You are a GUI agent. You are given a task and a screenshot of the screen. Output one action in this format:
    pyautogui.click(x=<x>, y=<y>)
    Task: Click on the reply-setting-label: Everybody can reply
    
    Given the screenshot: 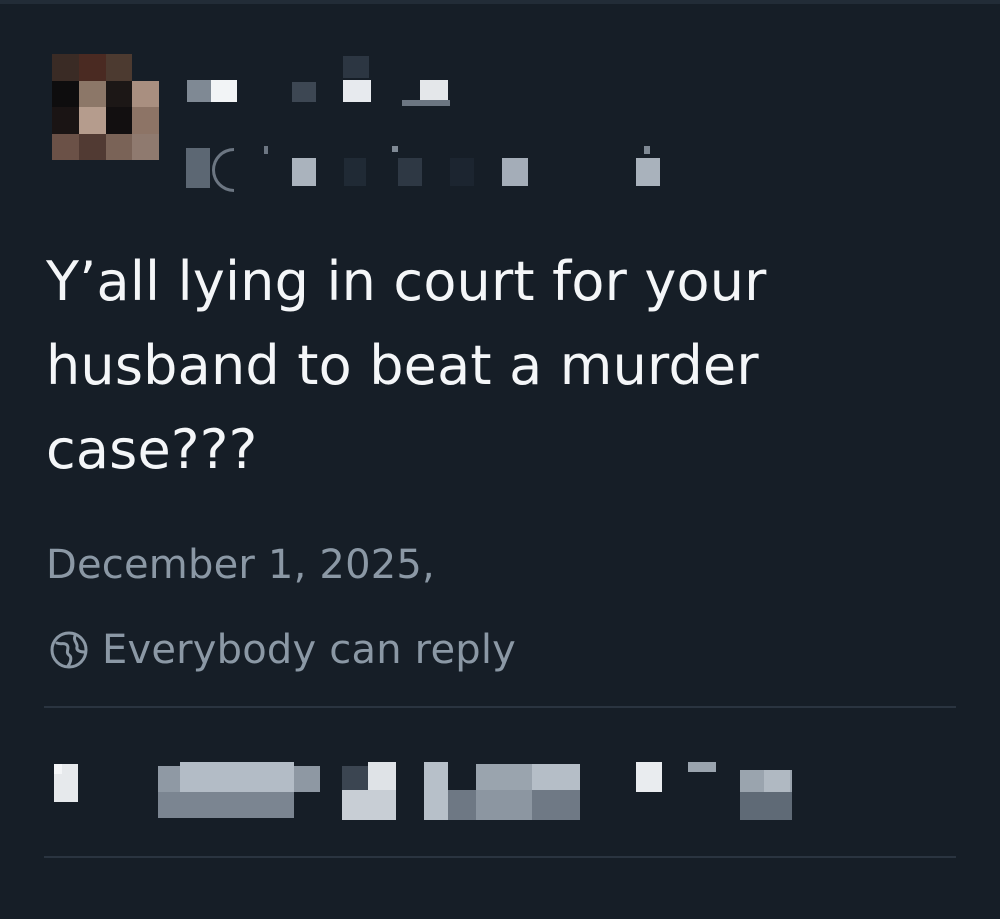 What is the action you would take?
    pyautogui.click(x=309, y=650)
    